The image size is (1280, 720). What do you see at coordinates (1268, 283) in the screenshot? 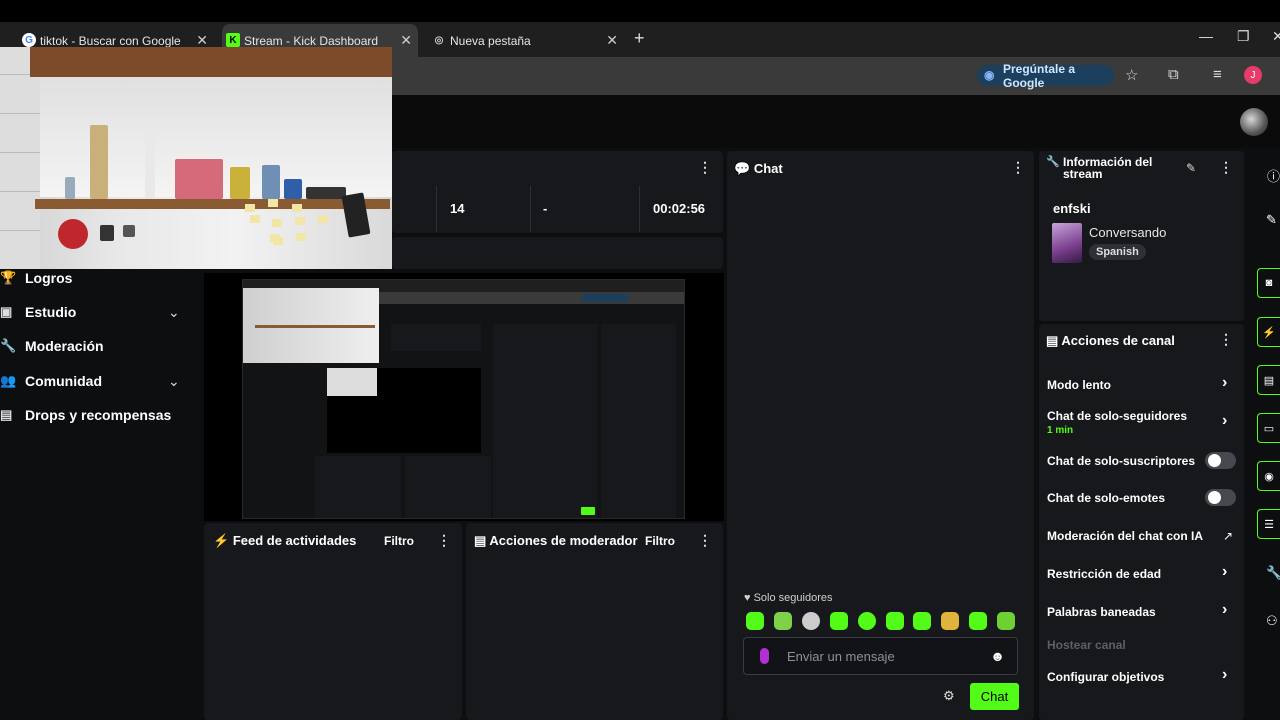
I see `rail-camera-icon: ◙` at bounding box center [1268, 283].